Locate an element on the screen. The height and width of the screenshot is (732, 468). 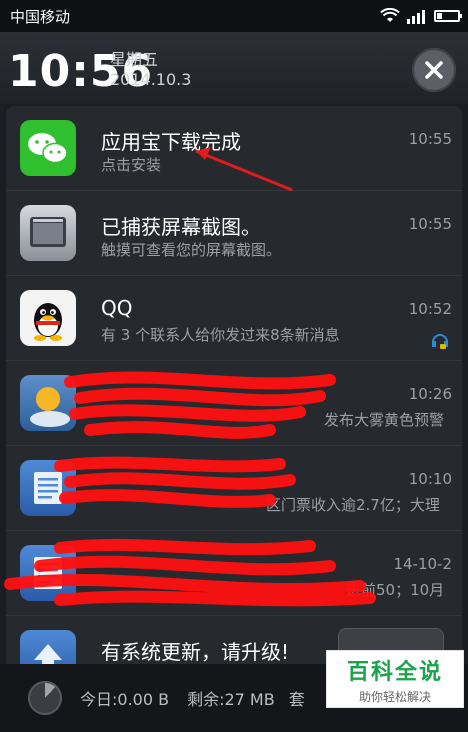
carrier-label: 中国移动 is located at coordinates (40, 16).